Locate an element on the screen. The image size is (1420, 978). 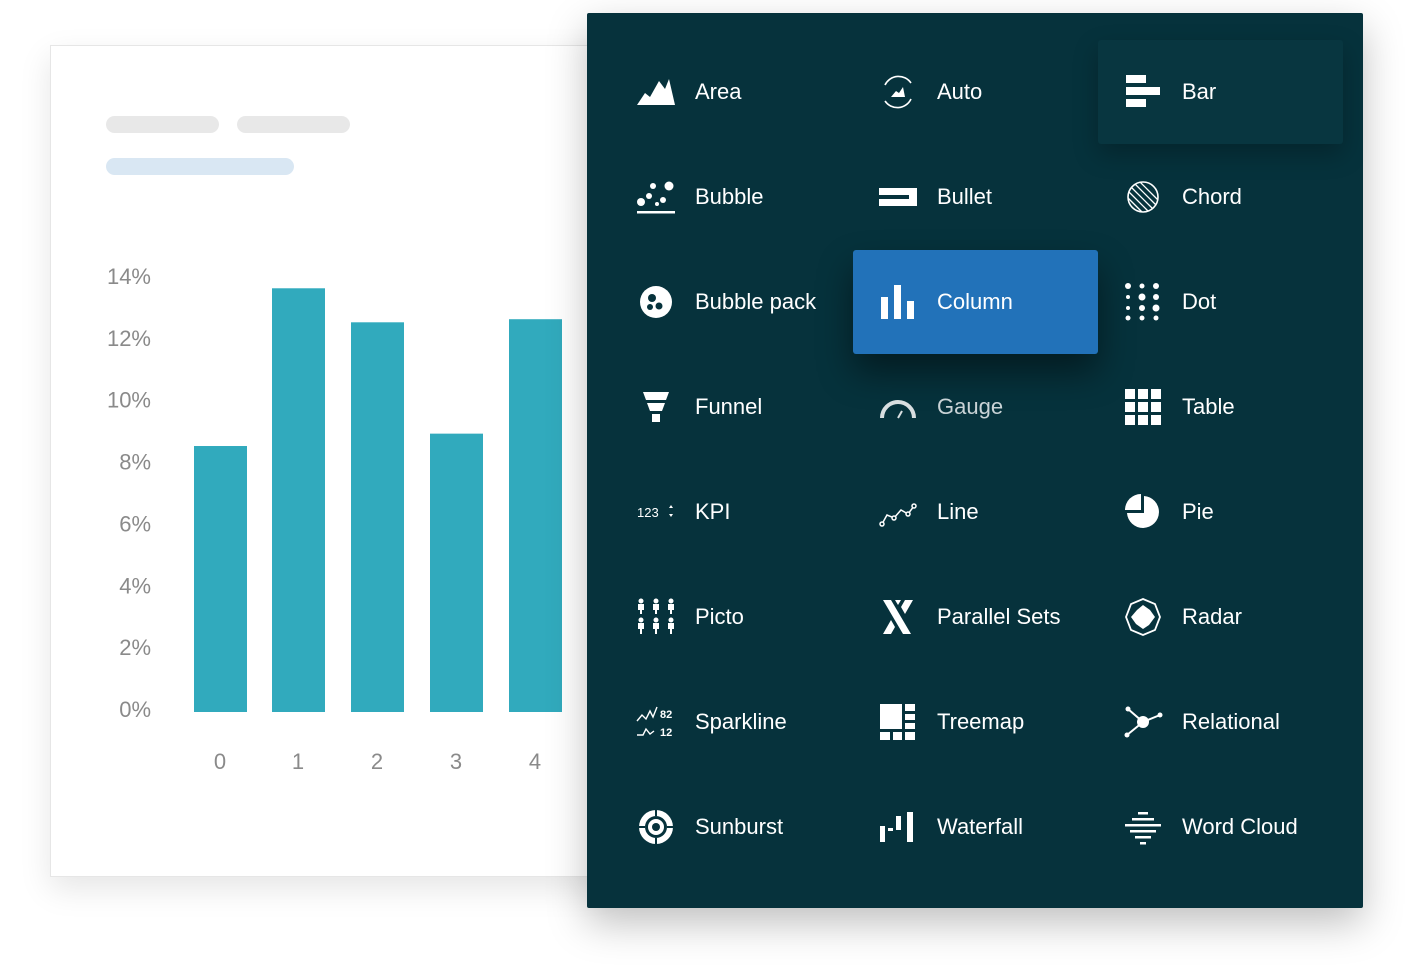
chart-type-waterfall: Waterfall is located at coordinates (975, 827).